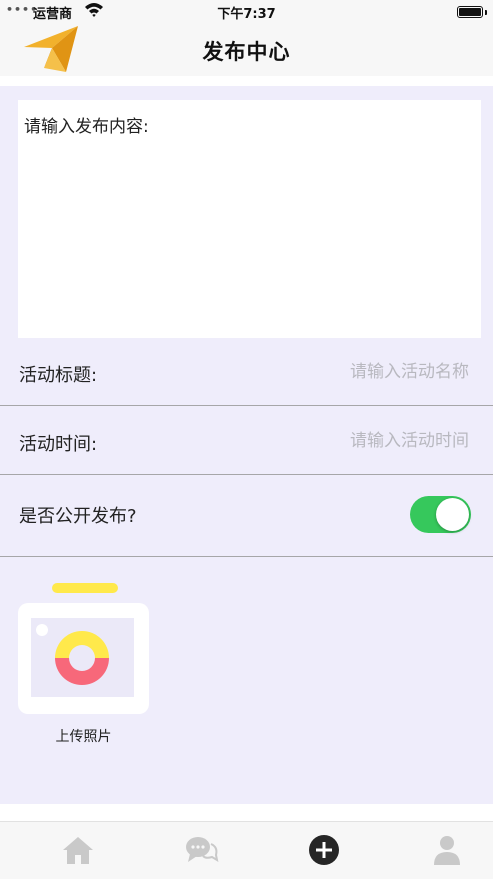 This screenshot has width=493, height=879. What do you see at coordinates (78, 516) in the screenshot?
I see `public-publish-label: 是否公开发布?` at bounding box center [78, 516].